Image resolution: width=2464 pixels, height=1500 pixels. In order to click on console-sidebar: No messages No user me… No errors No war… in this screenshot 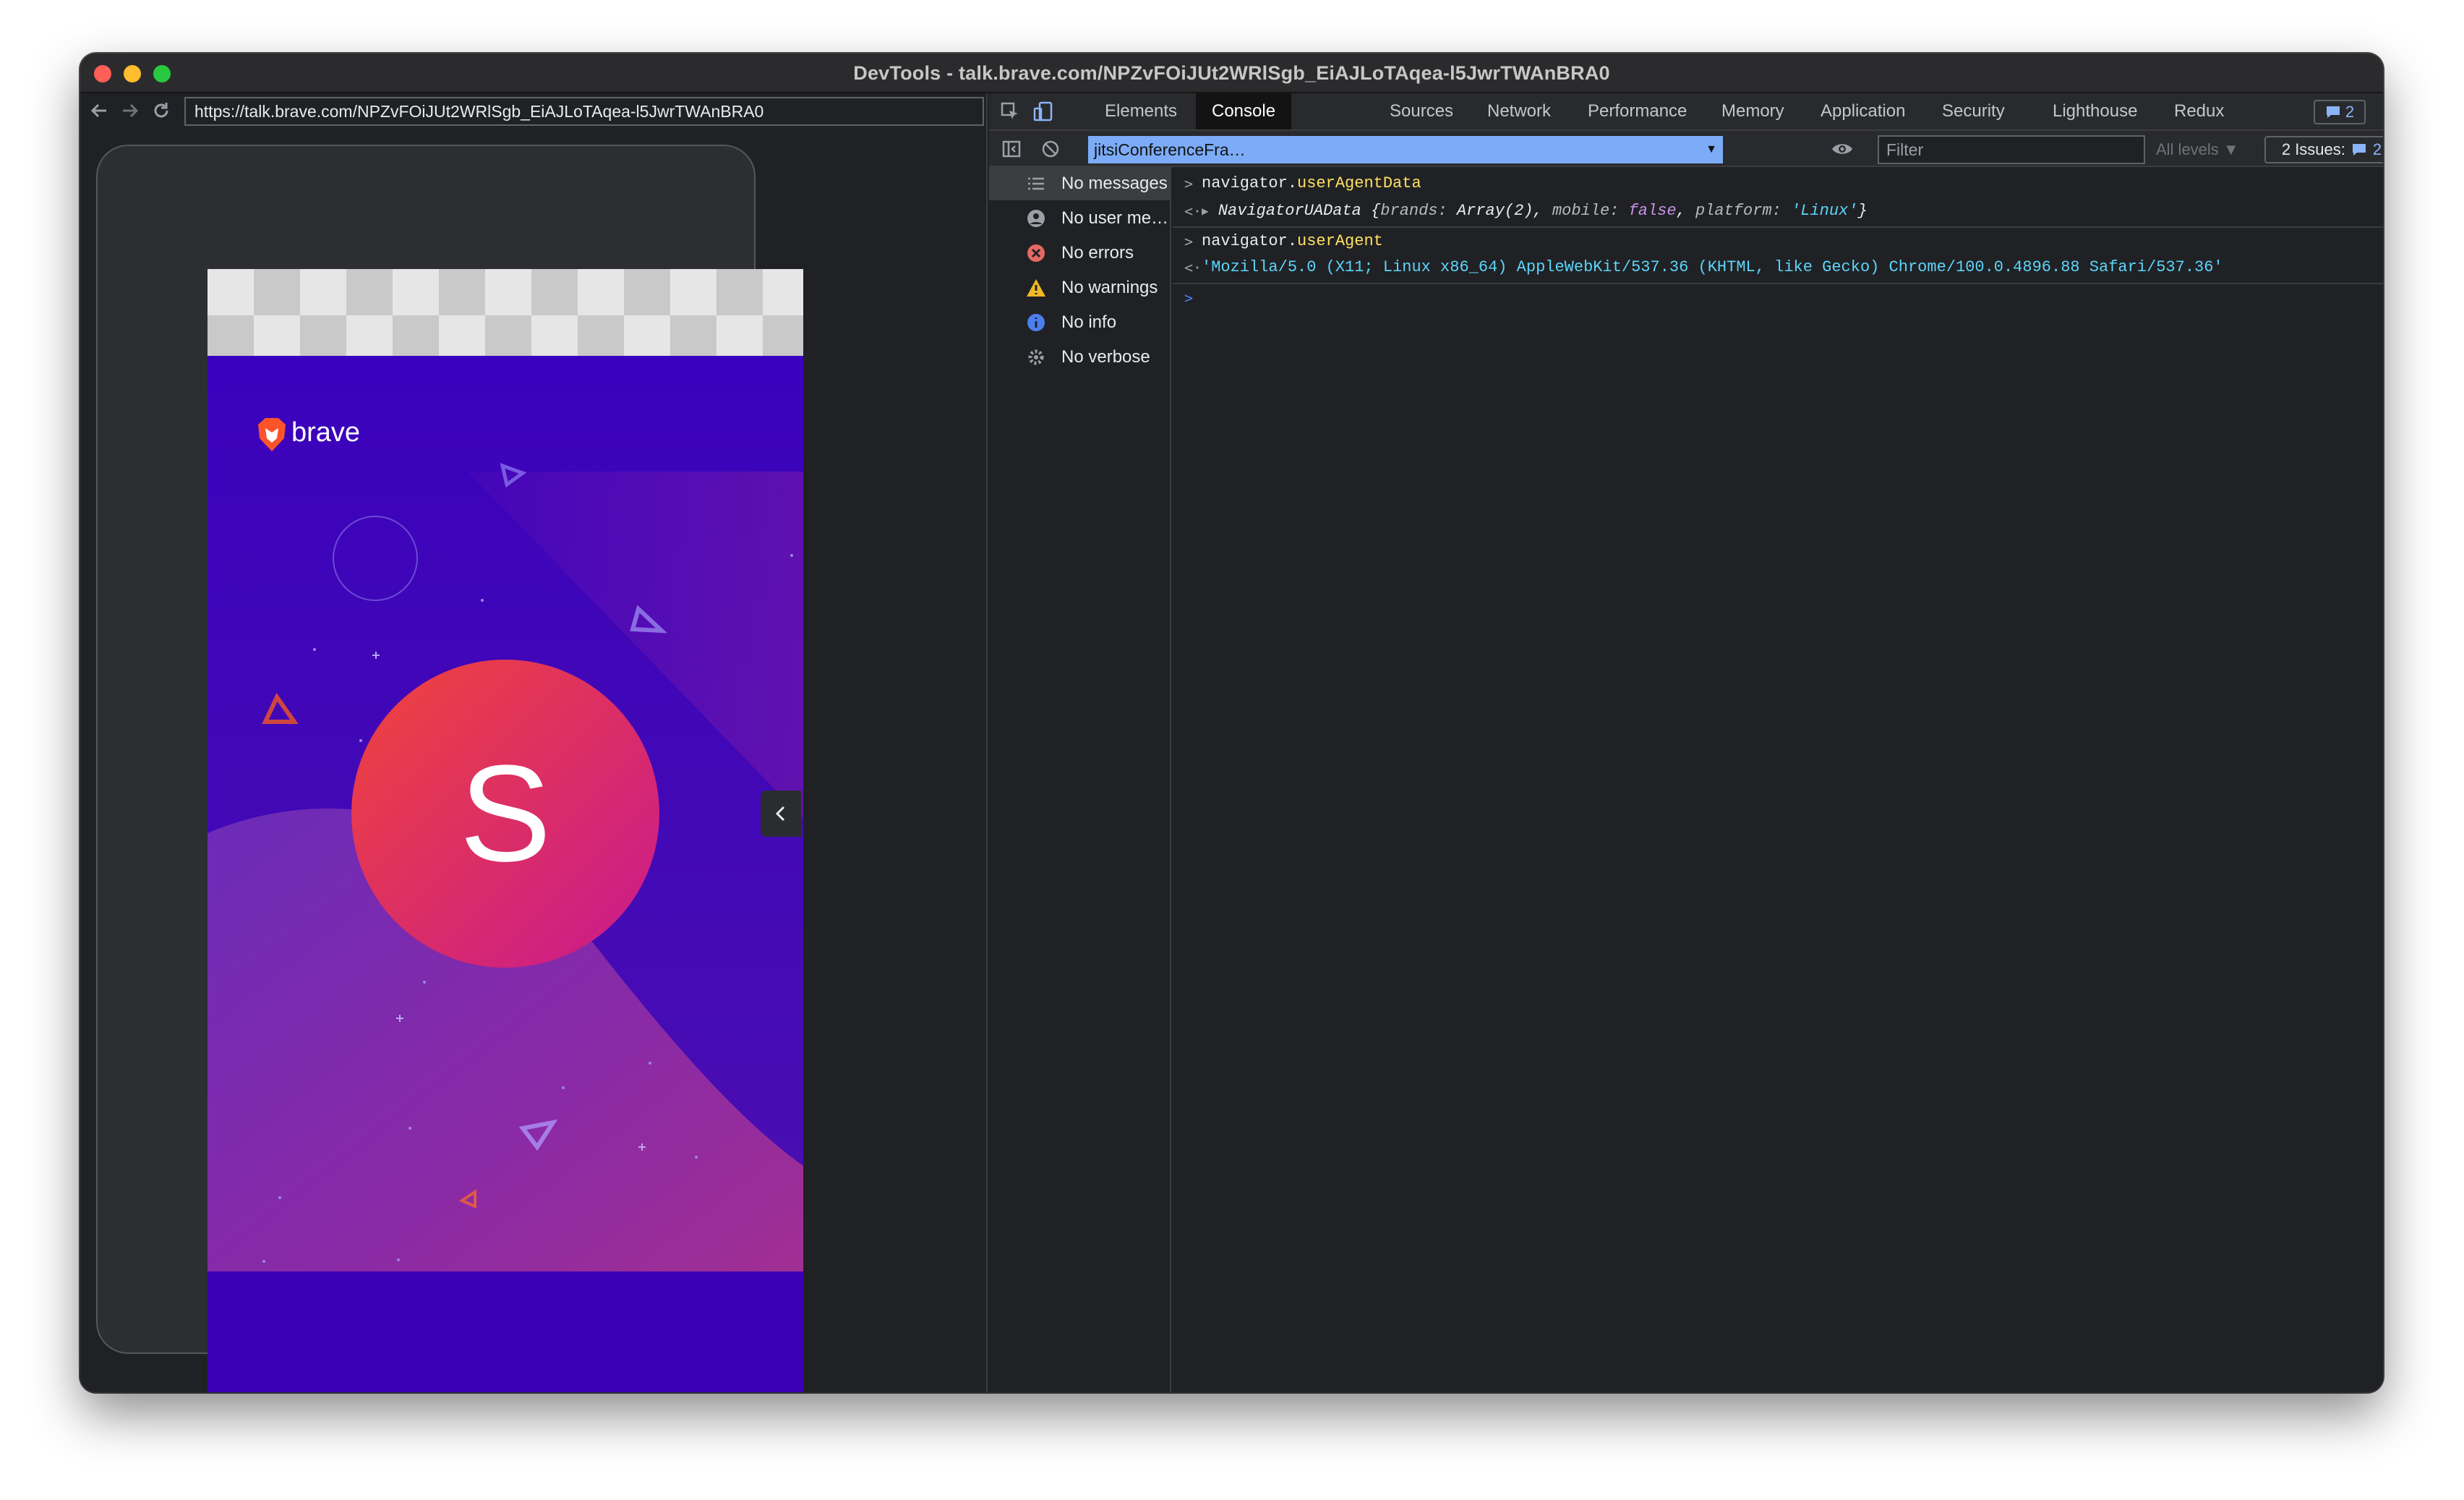, I will do `click(1080, 780)`.